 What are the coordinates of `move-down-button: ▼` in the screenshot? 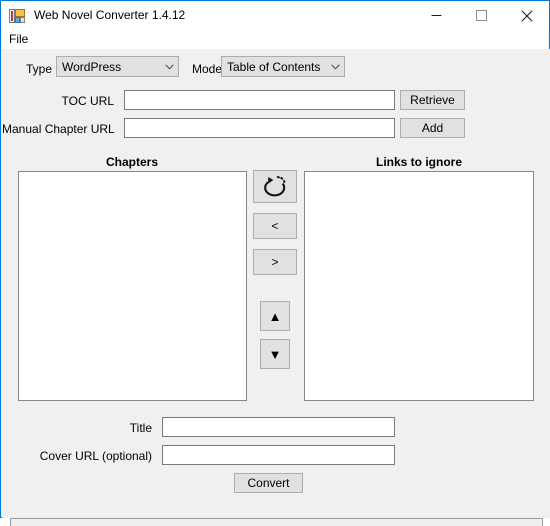 It's located at (275, 354).